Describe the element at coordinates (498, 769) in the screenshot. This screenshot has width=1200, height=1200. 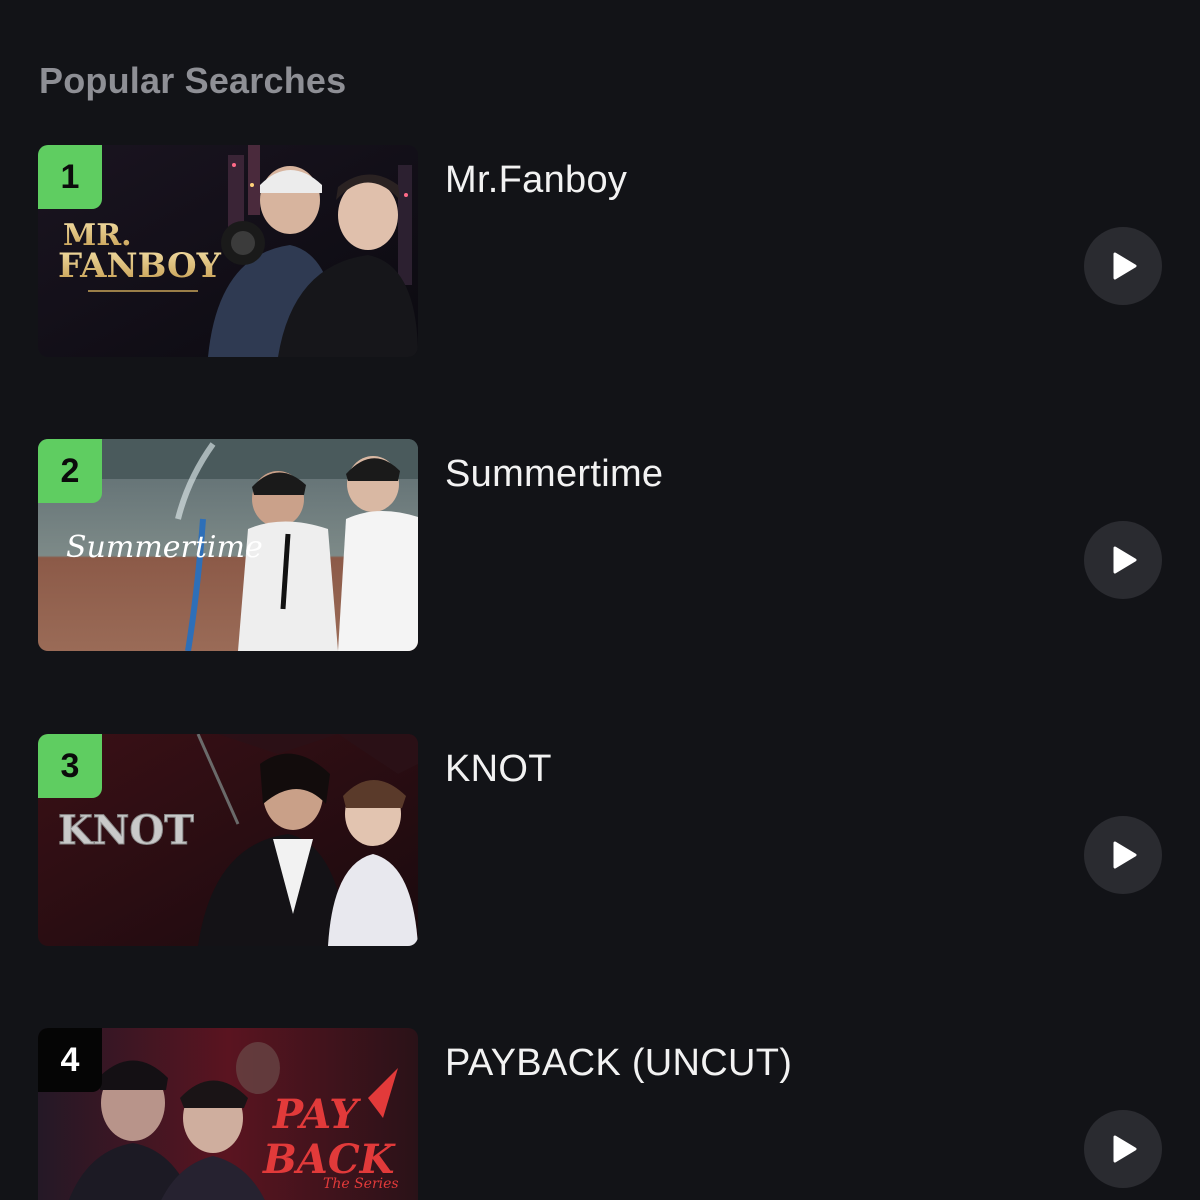
I see `result-title: KNOT` at that location.